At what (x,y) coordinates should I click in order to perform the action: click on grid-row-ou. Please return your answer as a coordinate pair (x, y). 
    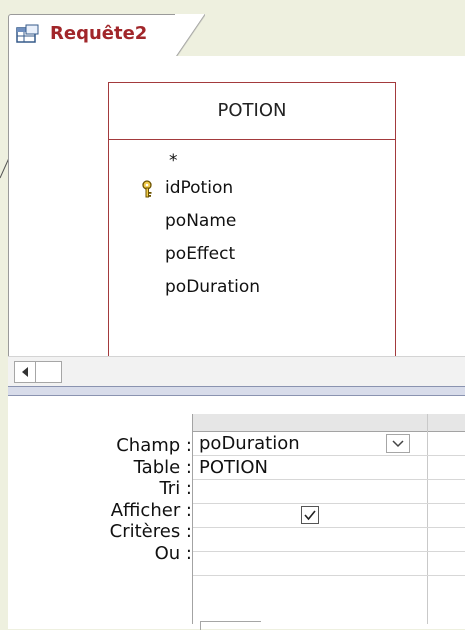
    Looking at the image, I should click on (329, 564).